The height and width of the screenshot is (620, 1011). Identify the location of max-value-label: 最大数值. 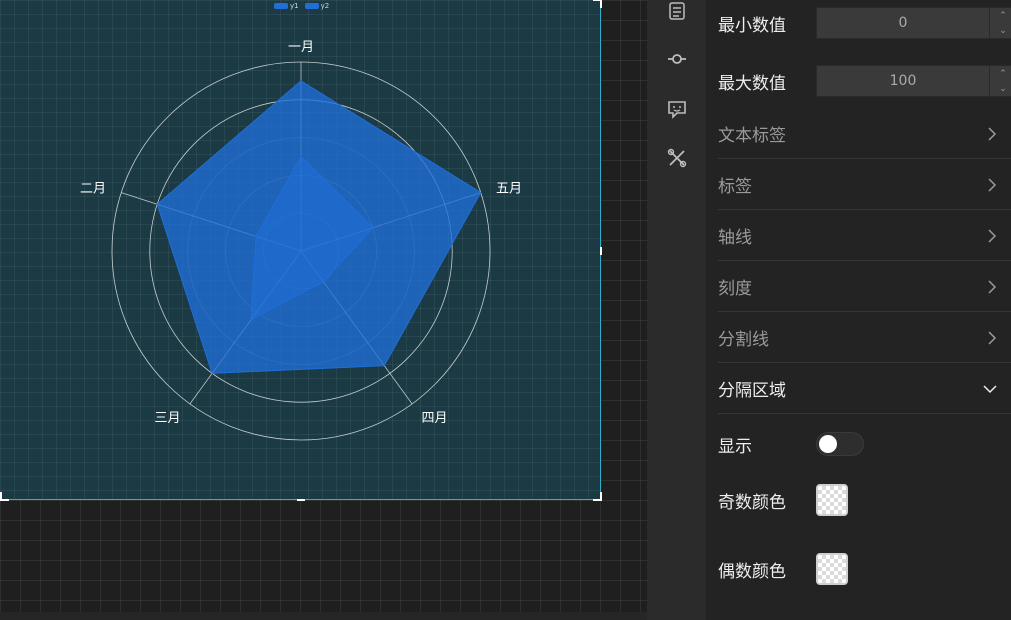
(752, 83).